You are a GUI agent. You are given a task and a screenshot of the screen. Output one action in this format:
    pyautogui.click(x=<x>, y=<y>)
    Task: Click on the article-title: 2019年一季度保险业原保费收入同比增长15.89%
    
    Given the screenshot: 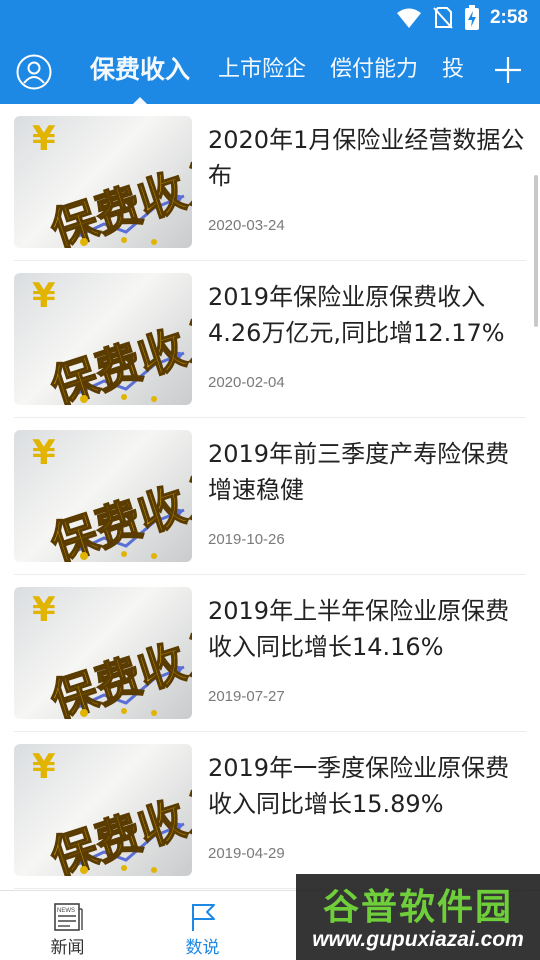 What is the action you would take?
    pyautogui.click(x=359, y=786)
    